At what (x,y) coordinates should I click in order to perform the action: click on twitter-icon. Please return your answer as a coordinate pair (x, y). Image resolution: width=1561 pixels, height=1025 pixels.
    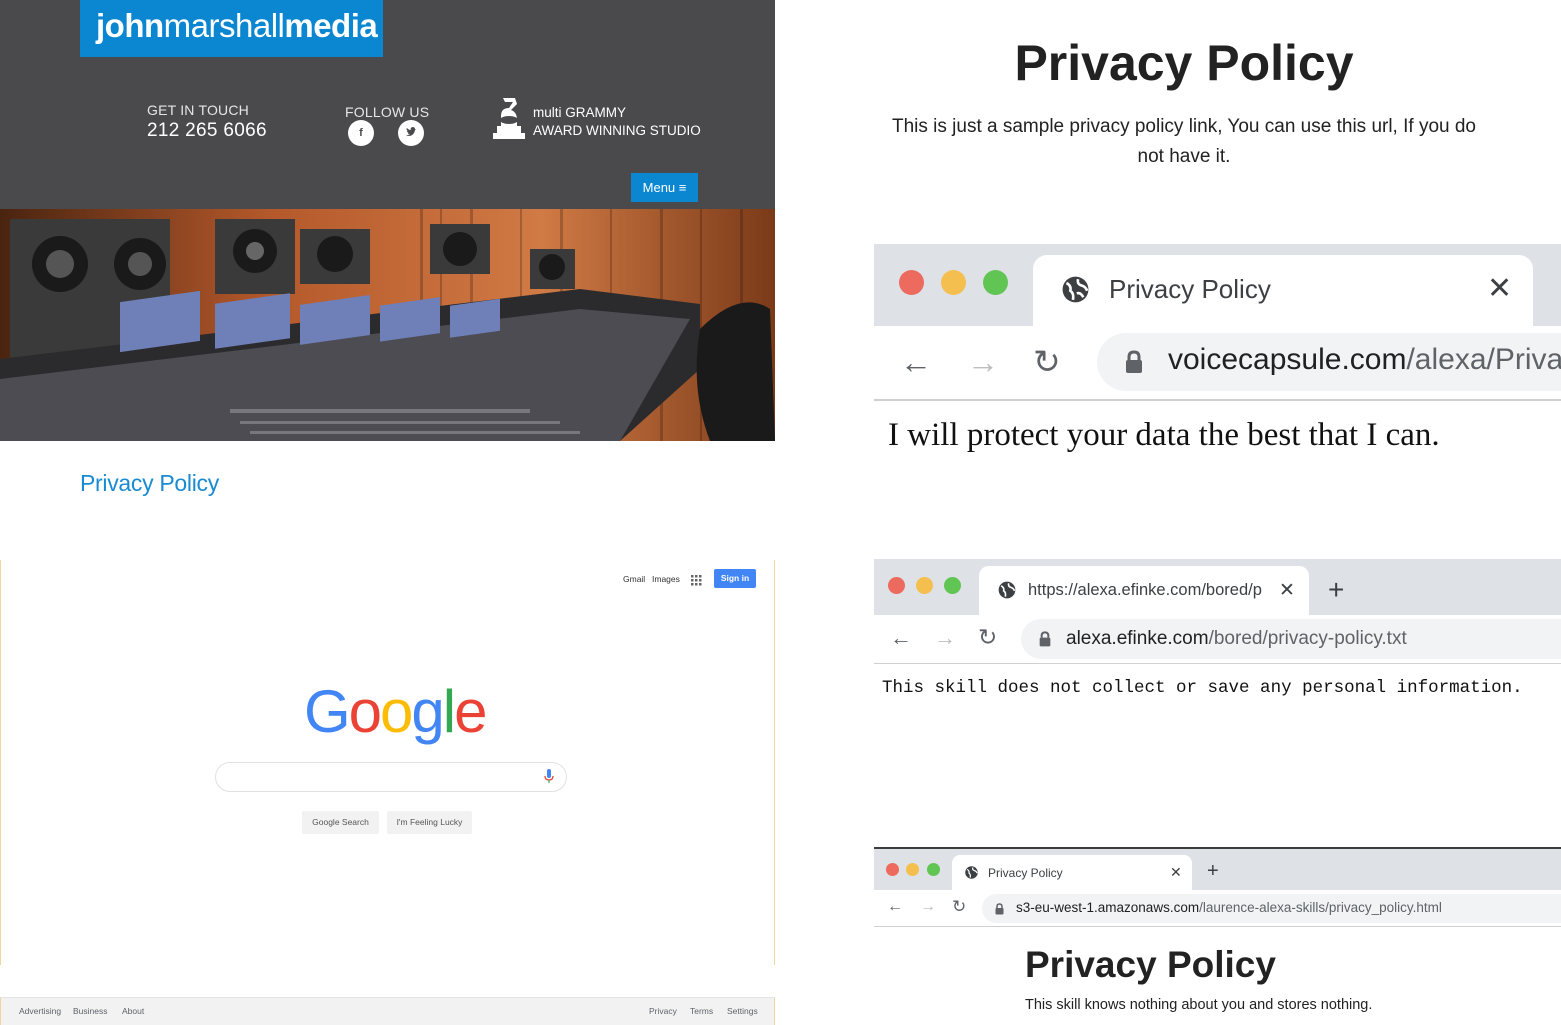
    Looking at the image, I should click on (411, 133).